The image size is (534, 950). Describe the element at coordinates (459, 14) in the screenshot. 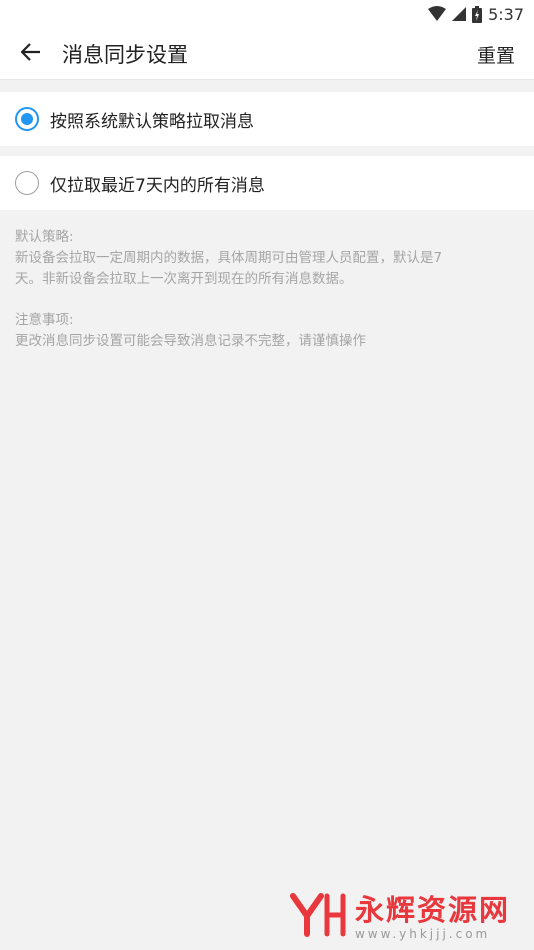

I see `signal-icon` at that location.